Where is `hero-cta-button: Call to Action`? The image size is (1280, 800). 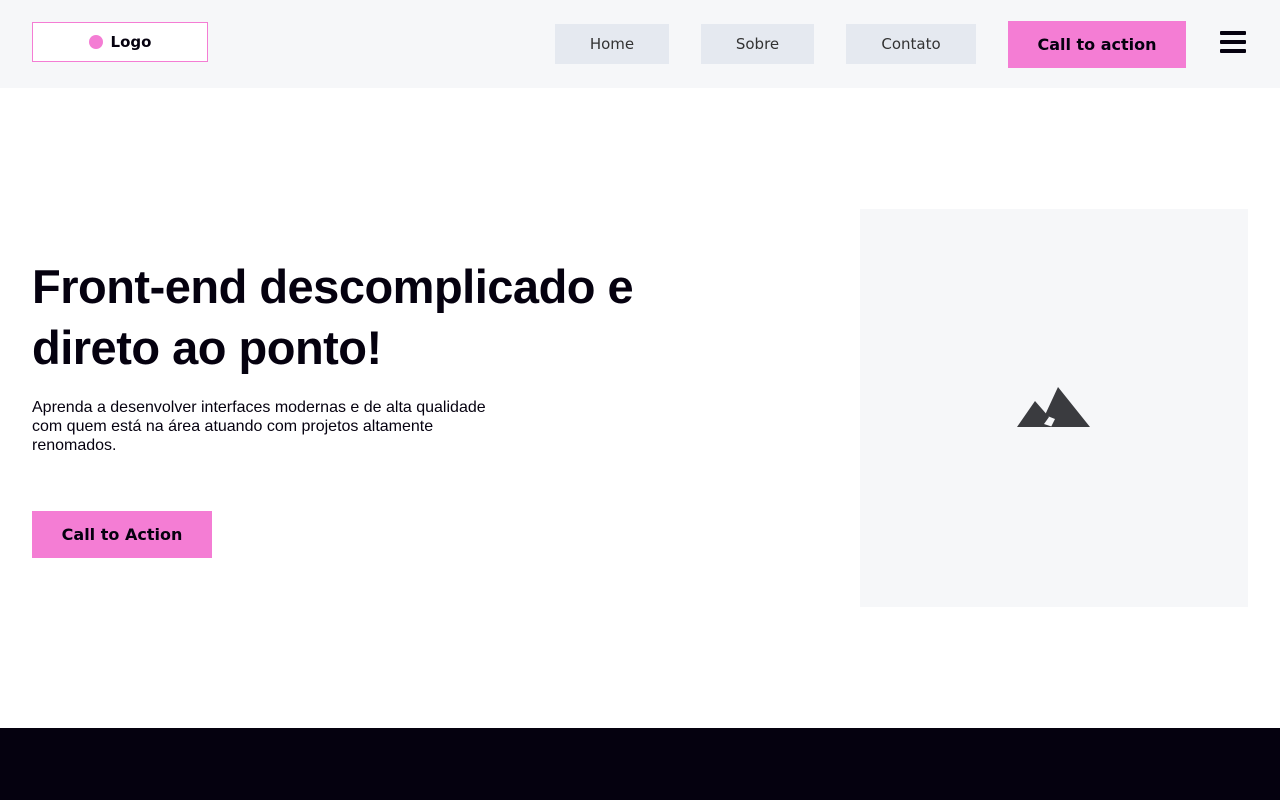 hero-cta-button: Call to Action is located at coordinates (122, 534).